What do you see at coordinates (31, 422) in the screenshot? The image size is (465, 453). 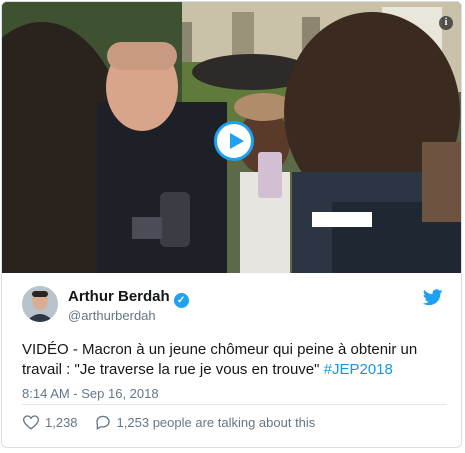 I see `heart-icon` at bounding box center [31, 422].